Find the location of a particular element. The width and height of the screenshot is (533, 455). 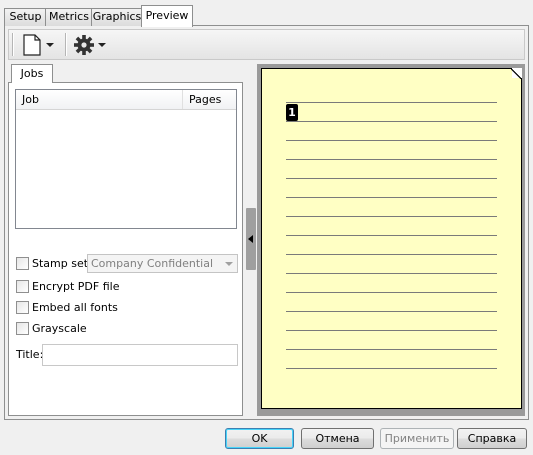

collapse-arrow-icon is located at coordinates (250, 239).